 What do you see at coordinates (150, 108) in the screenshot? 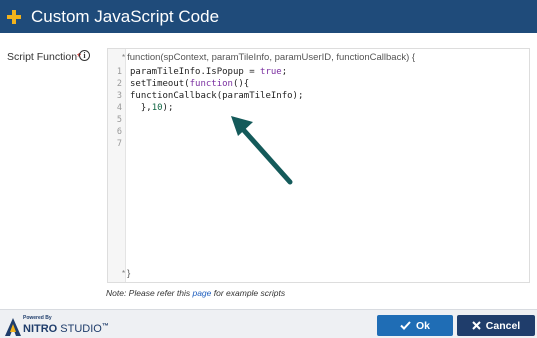
I see `code-text: },10);` at bounding box center [150, 108].